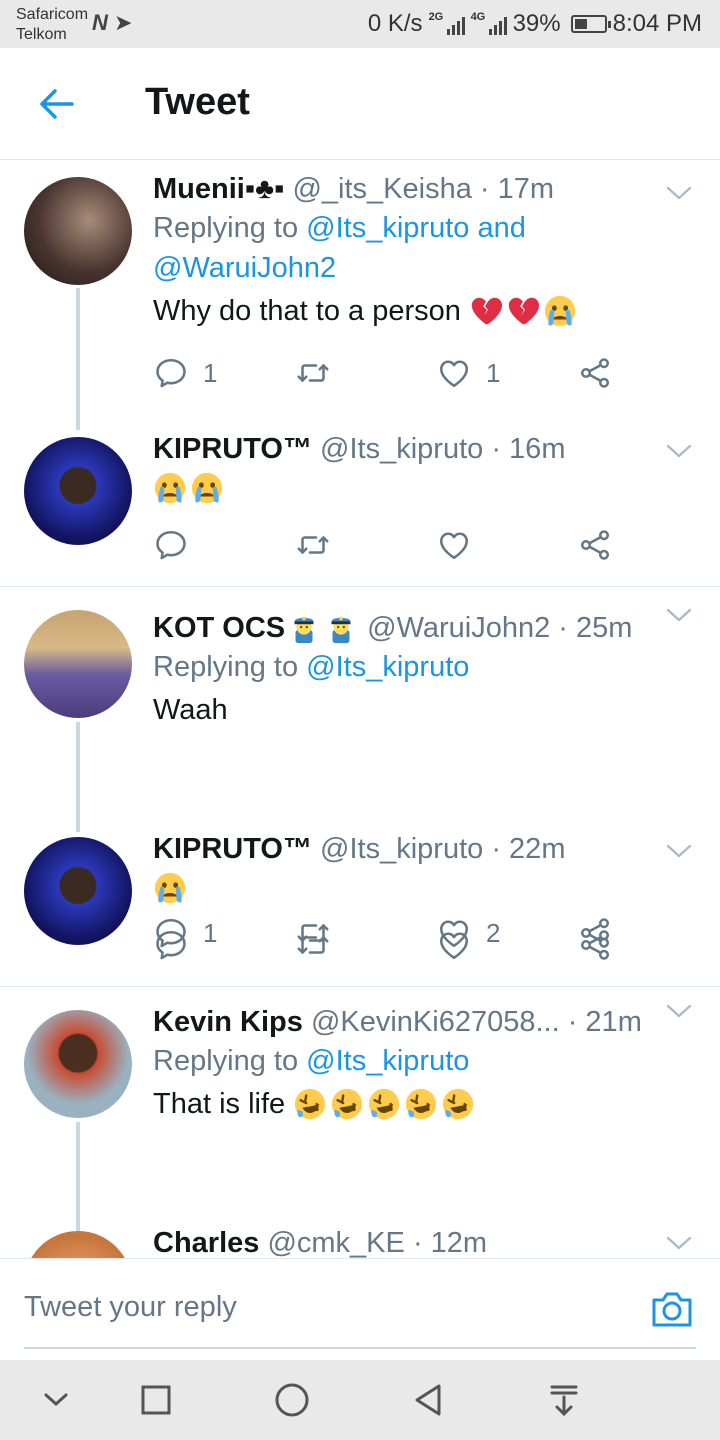 The width and height of the screenshot is (720, 1440). I want to click on tweet-text: That is life, so click(411, 1104).